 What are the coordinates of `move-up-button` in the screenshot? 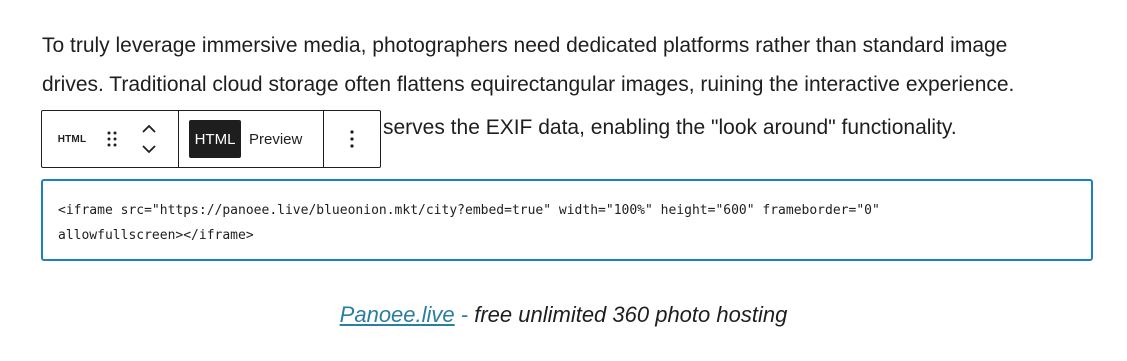 It's located at (149, 129).